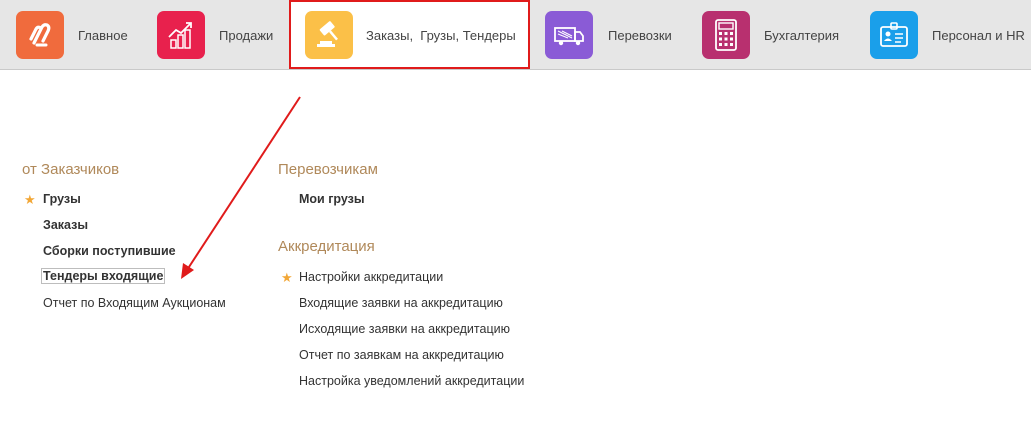 The height and width of the screenshot is (433, 1031). I want to click on link-incoming-auctions-report: Отчет по Входящим Аукционам, so click(134, 303).